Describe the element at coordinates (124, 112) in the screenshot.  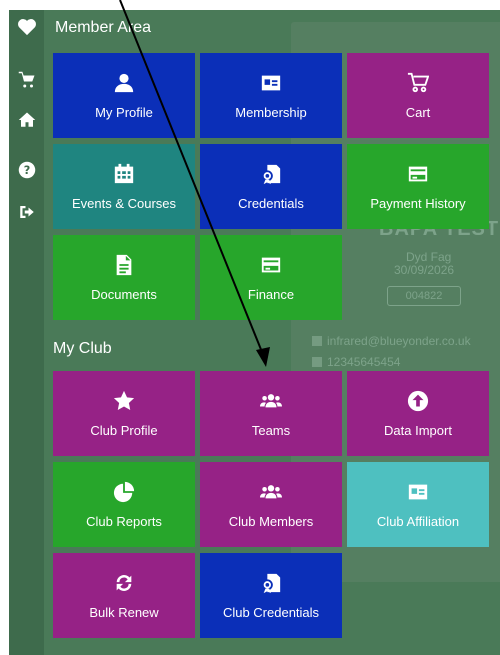
I see `tile-label: My Profile` at that location.